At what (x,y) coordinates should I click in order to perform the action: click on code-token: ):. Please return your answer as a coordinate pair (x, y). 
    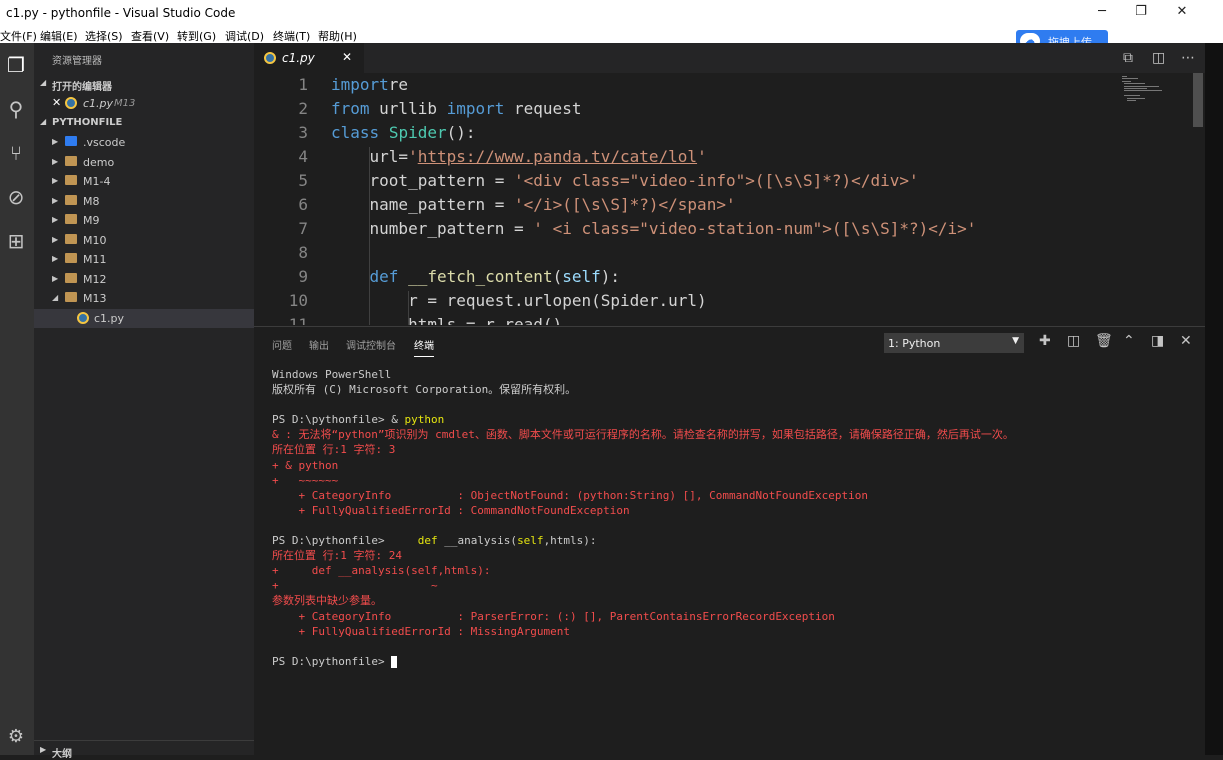
    Looking at the image, I should click on (610, 276).